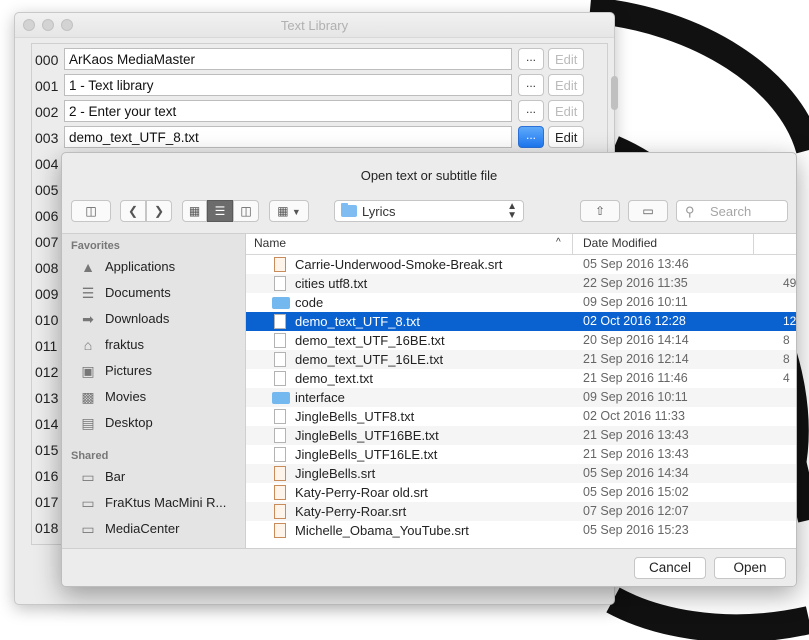 The image size is (809, 640). I want to click on slot-number: 006, so click(47, 216).